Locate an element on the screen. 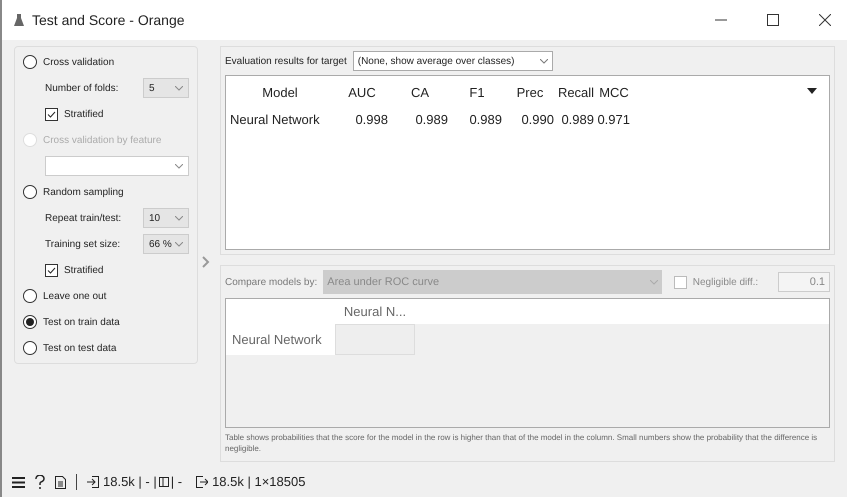 The width and height of the screenshot is (847, 497). target-dropdown: (None, show average over classes) is located at coordinates (452, 61).